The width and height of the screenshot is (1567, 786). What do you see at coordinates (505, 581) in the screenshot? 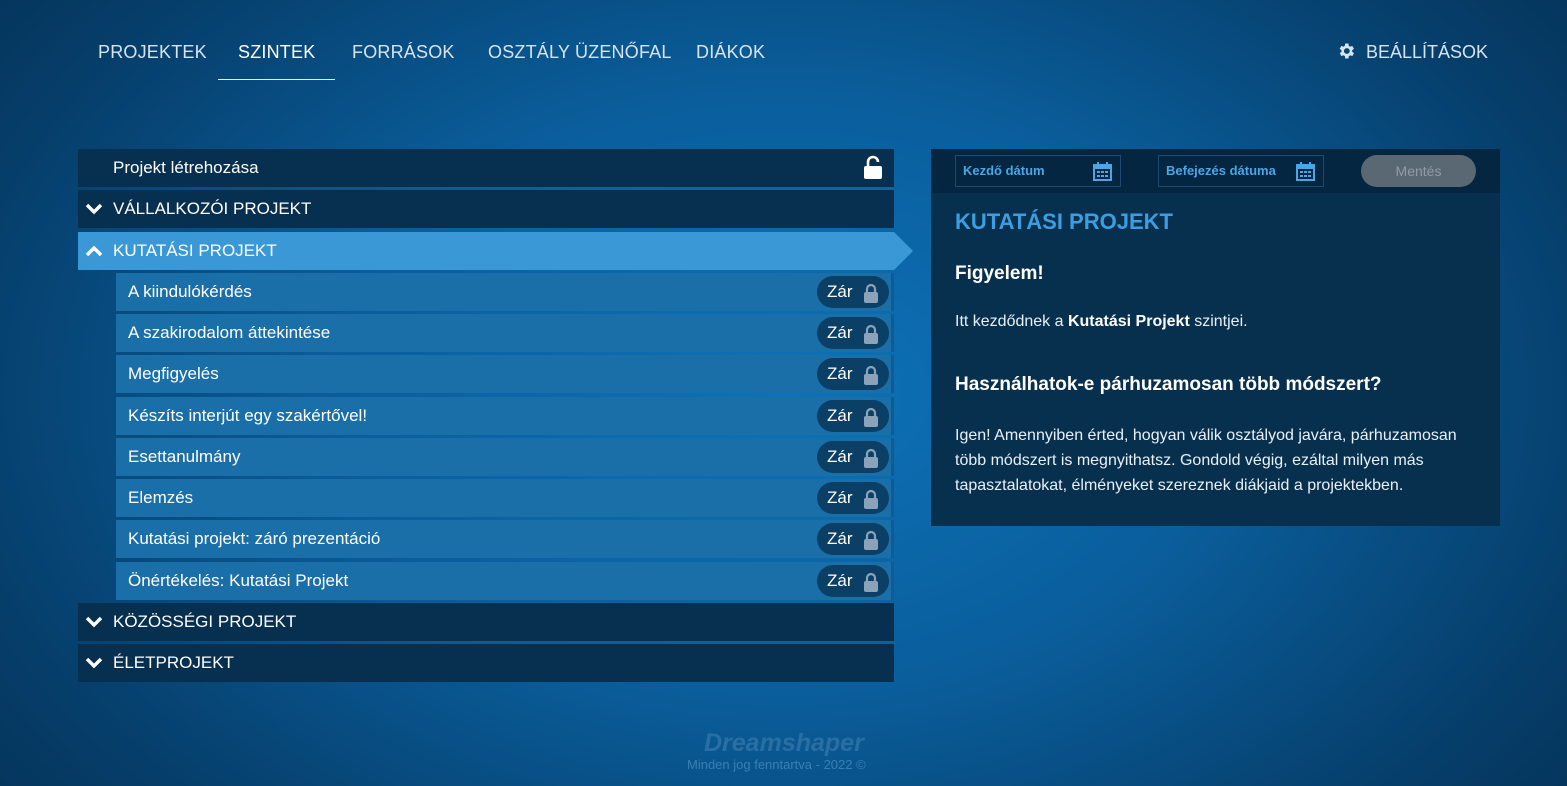
I see `level-item: Önértékelés: Kutatási Projekt Zár` at bounding box center [505, 581].